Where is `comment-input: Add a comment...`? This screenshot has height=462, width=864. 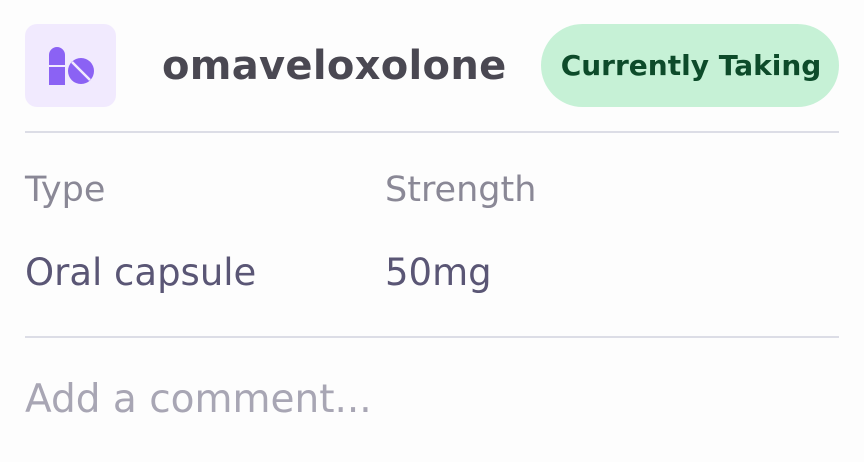
comment-input: Add a comment... is located at coordinates (198, 400).